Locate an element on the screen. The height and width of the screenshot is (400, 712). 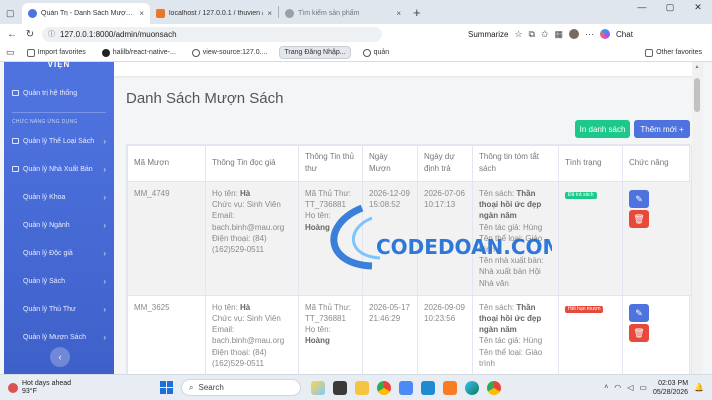
reader-email: bach.binh@mau.org is located at coordinates (248, 227).